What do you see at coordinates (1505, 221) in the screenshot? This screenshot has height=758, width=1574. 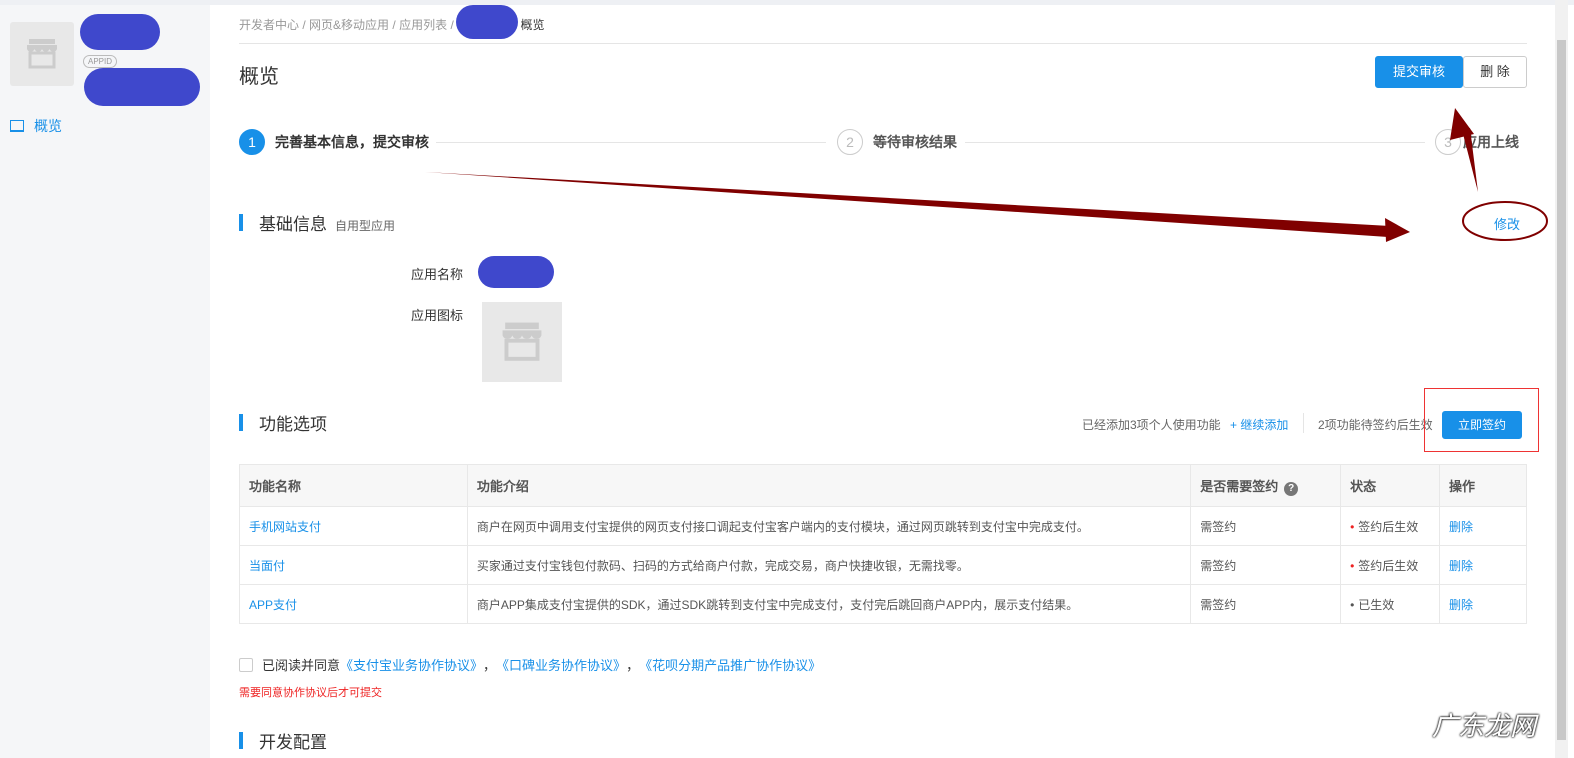 I see `annotation-ellipse` at bounding box center [1505, 221].